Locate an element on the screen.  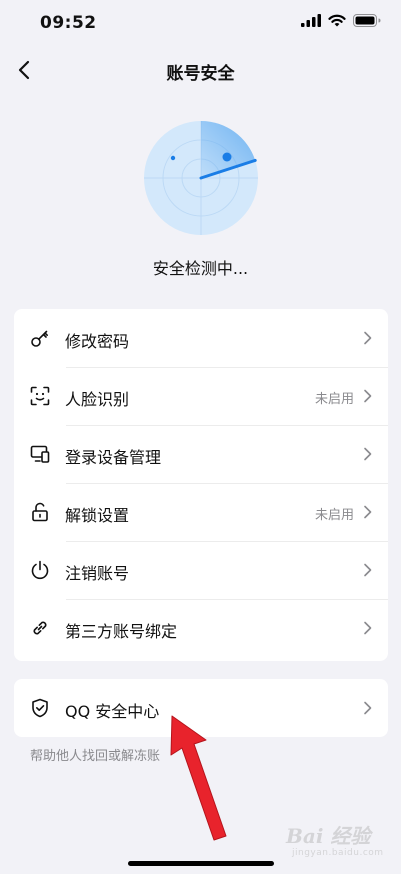
key-icon is located at coordinates (39, 338).